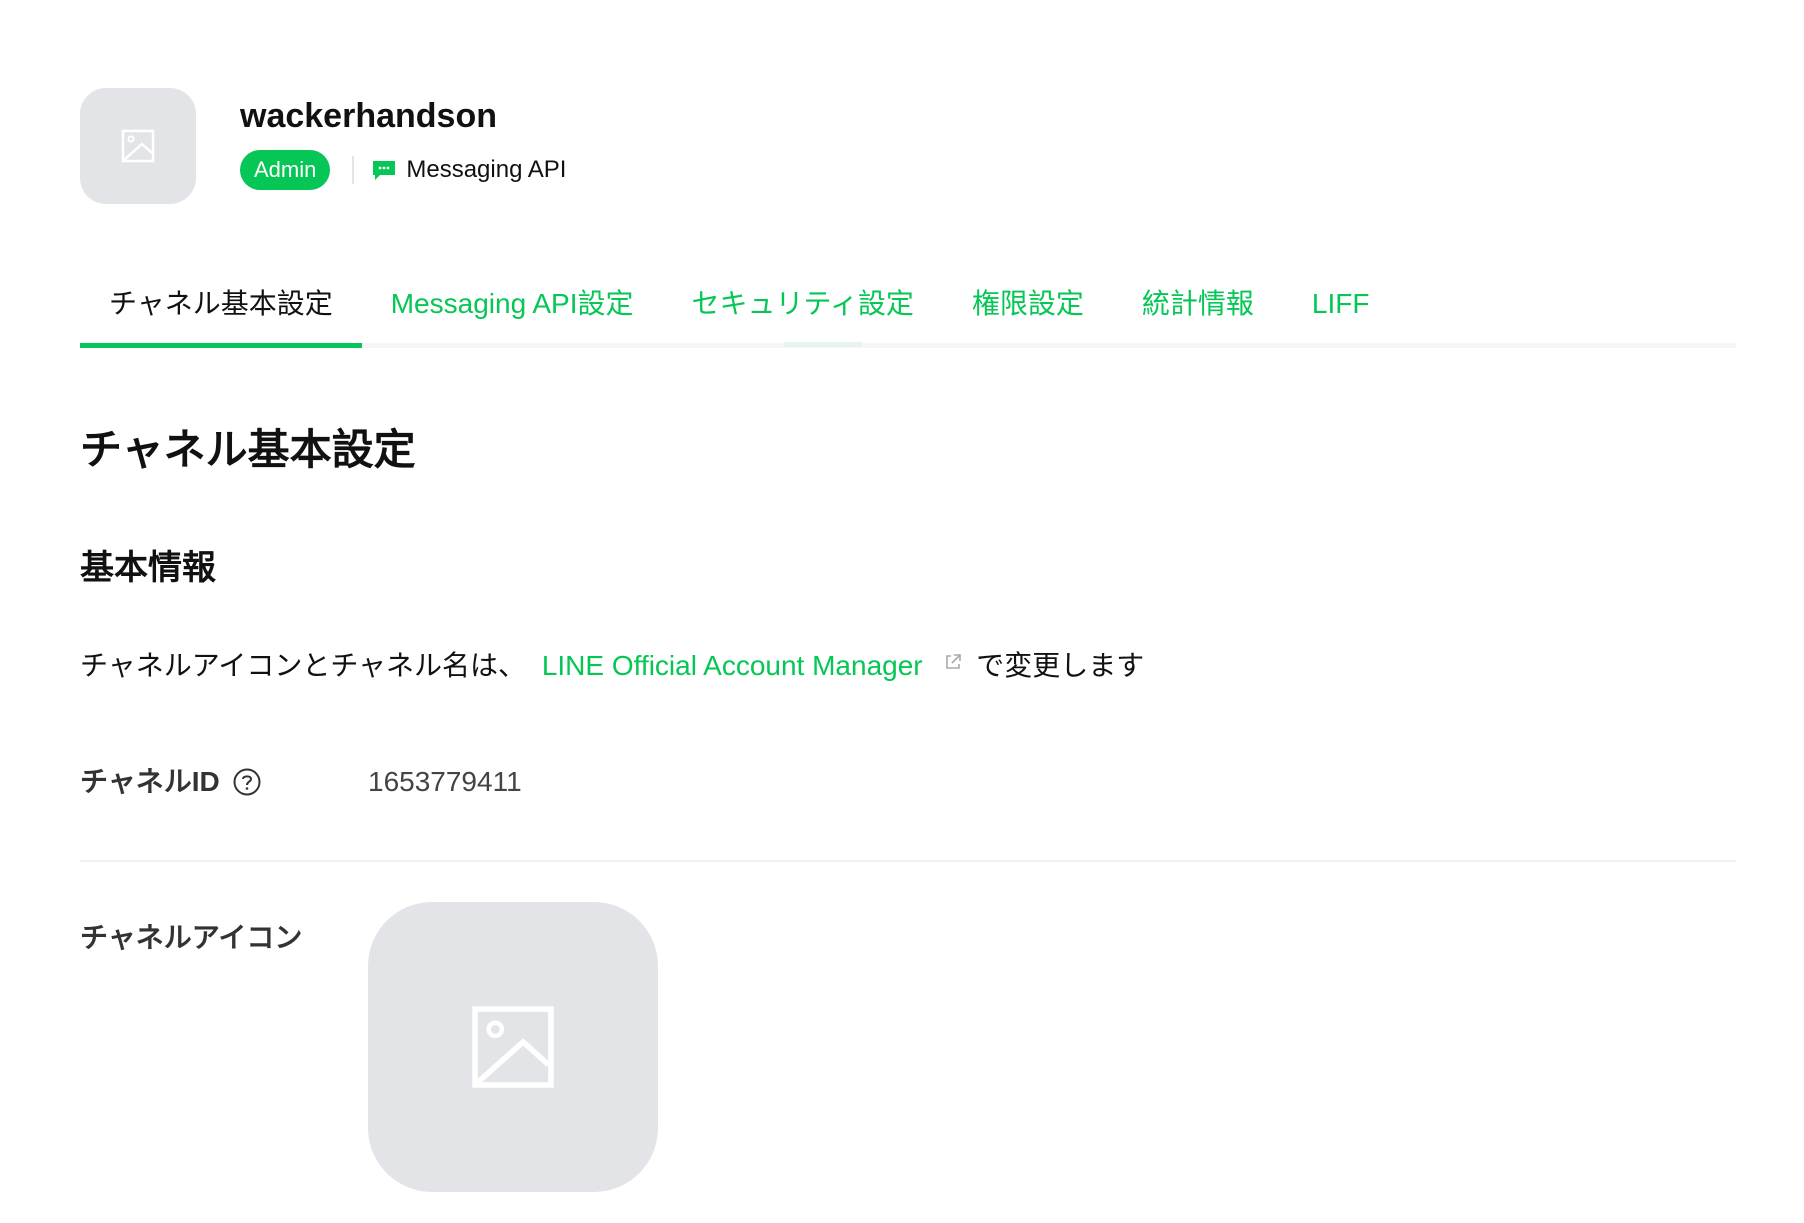  What do you see at coordinates (353, 170) in the screenshot?
I see `meta-divider` at bounding box center [353, 170].